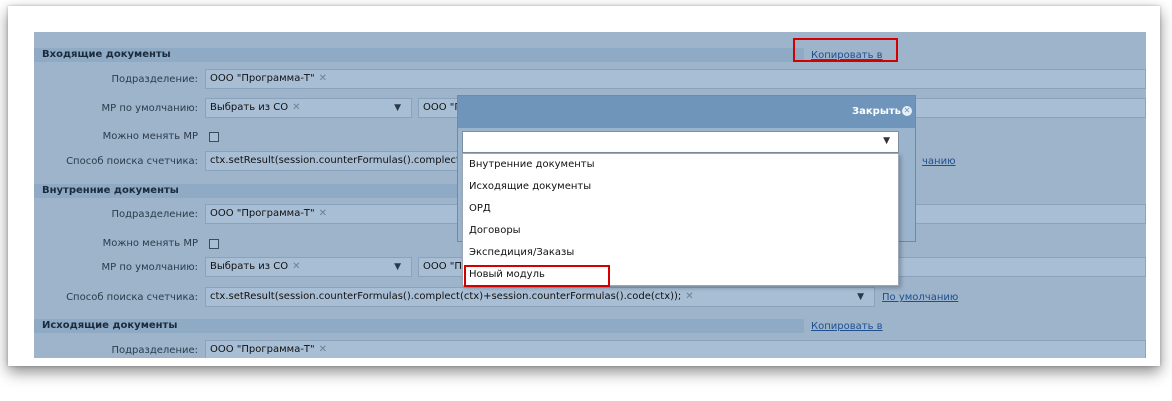 The height and width of the screenshot is (401, 1172). I want to click on list-item: Экспедиция/Заказы, so click(680, 253).